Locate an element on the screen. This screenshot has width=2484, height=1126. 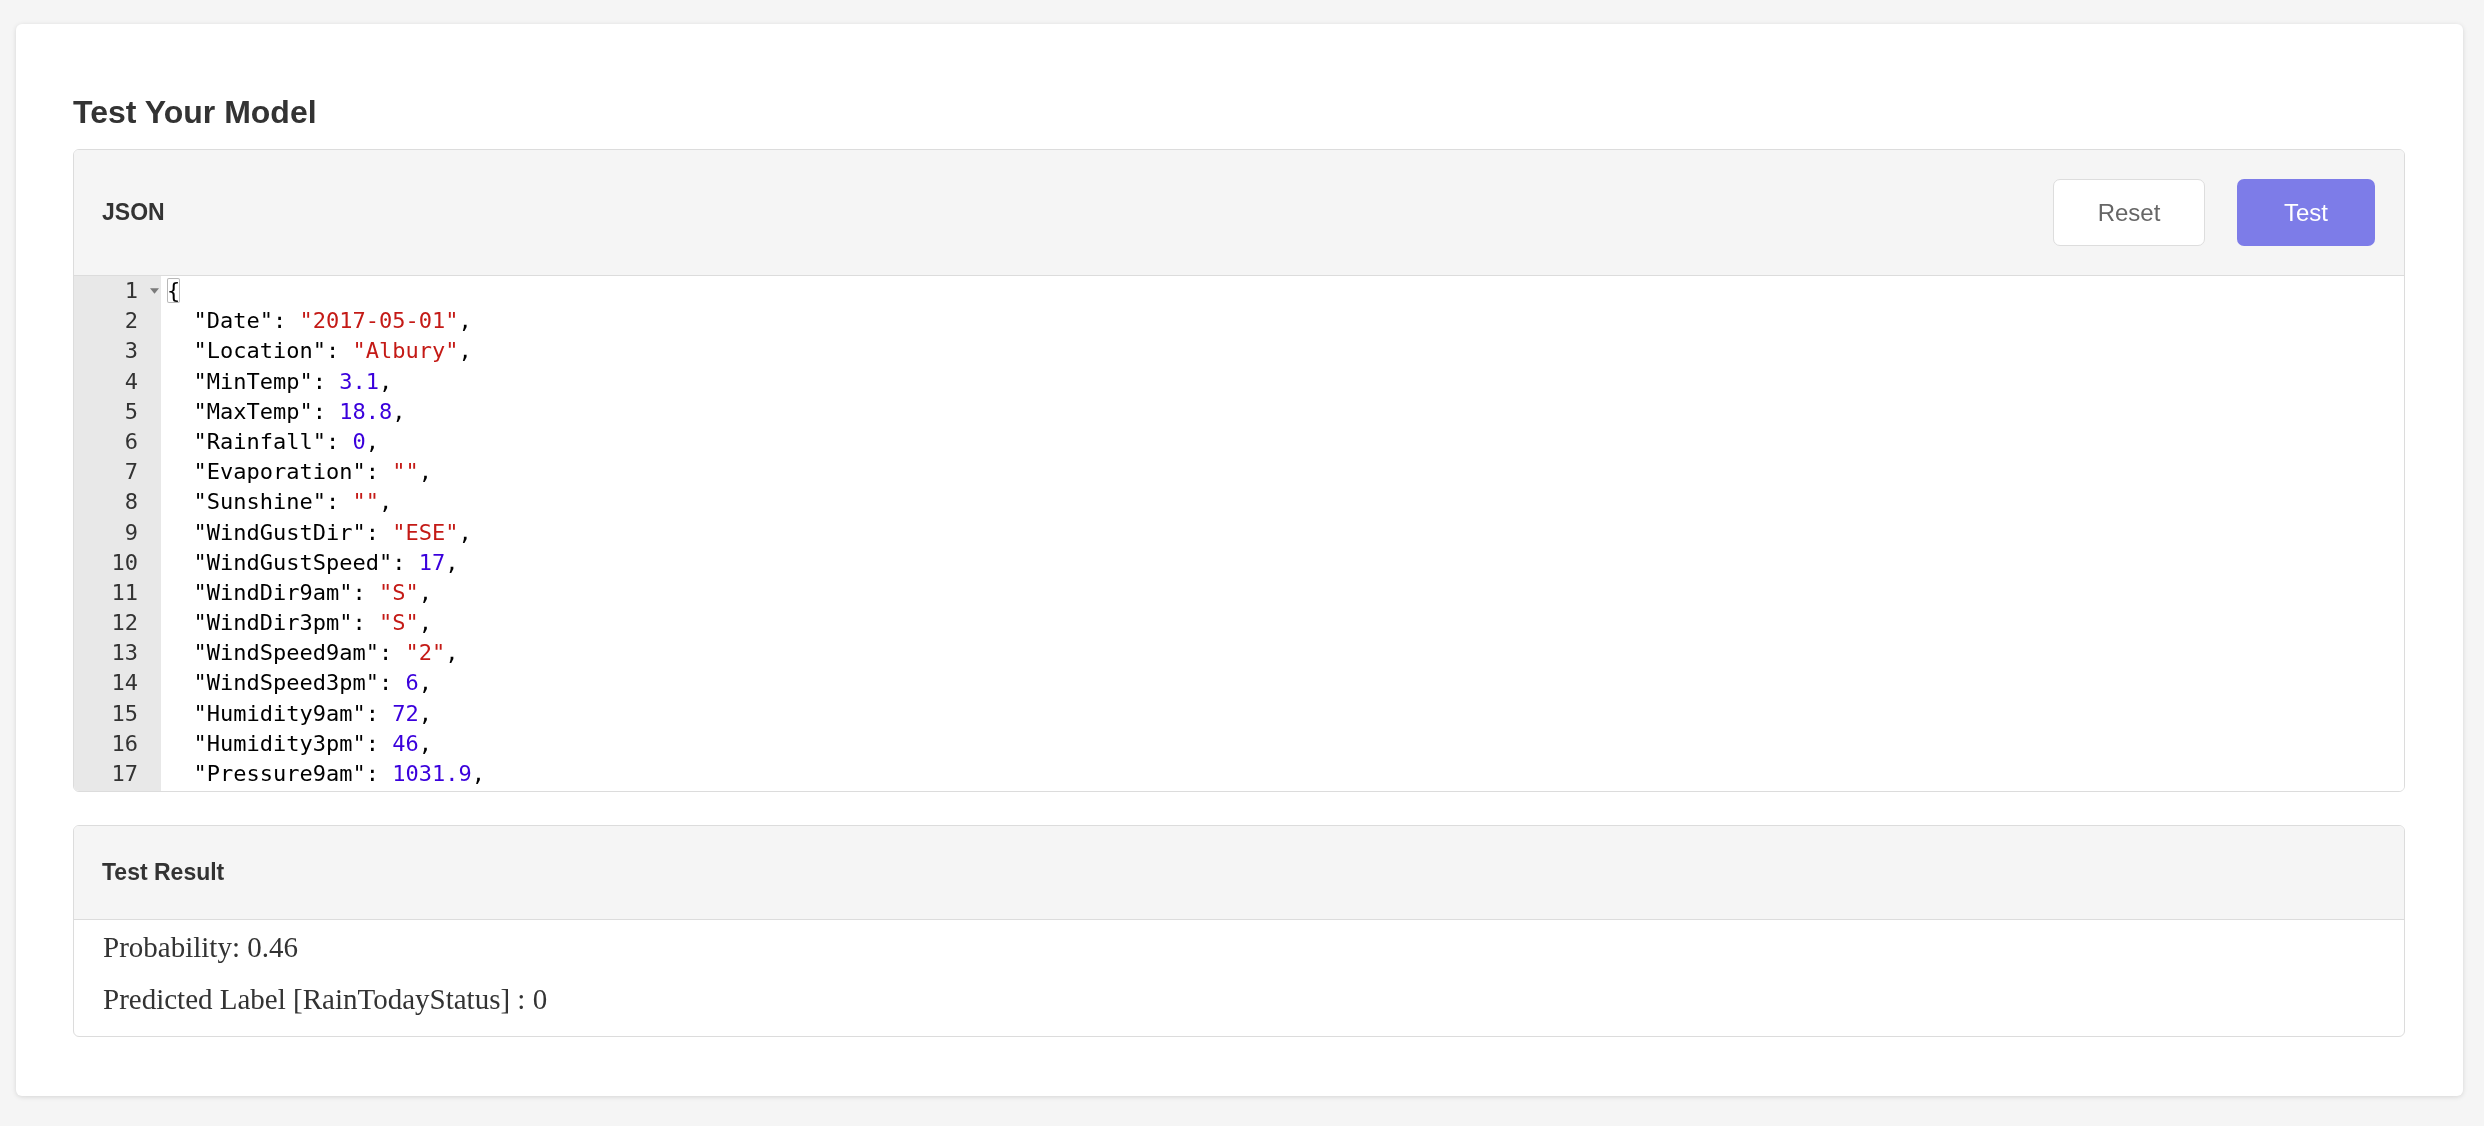
code-line: "WindDir3pm": "S", is located at coordinates (312, 623).